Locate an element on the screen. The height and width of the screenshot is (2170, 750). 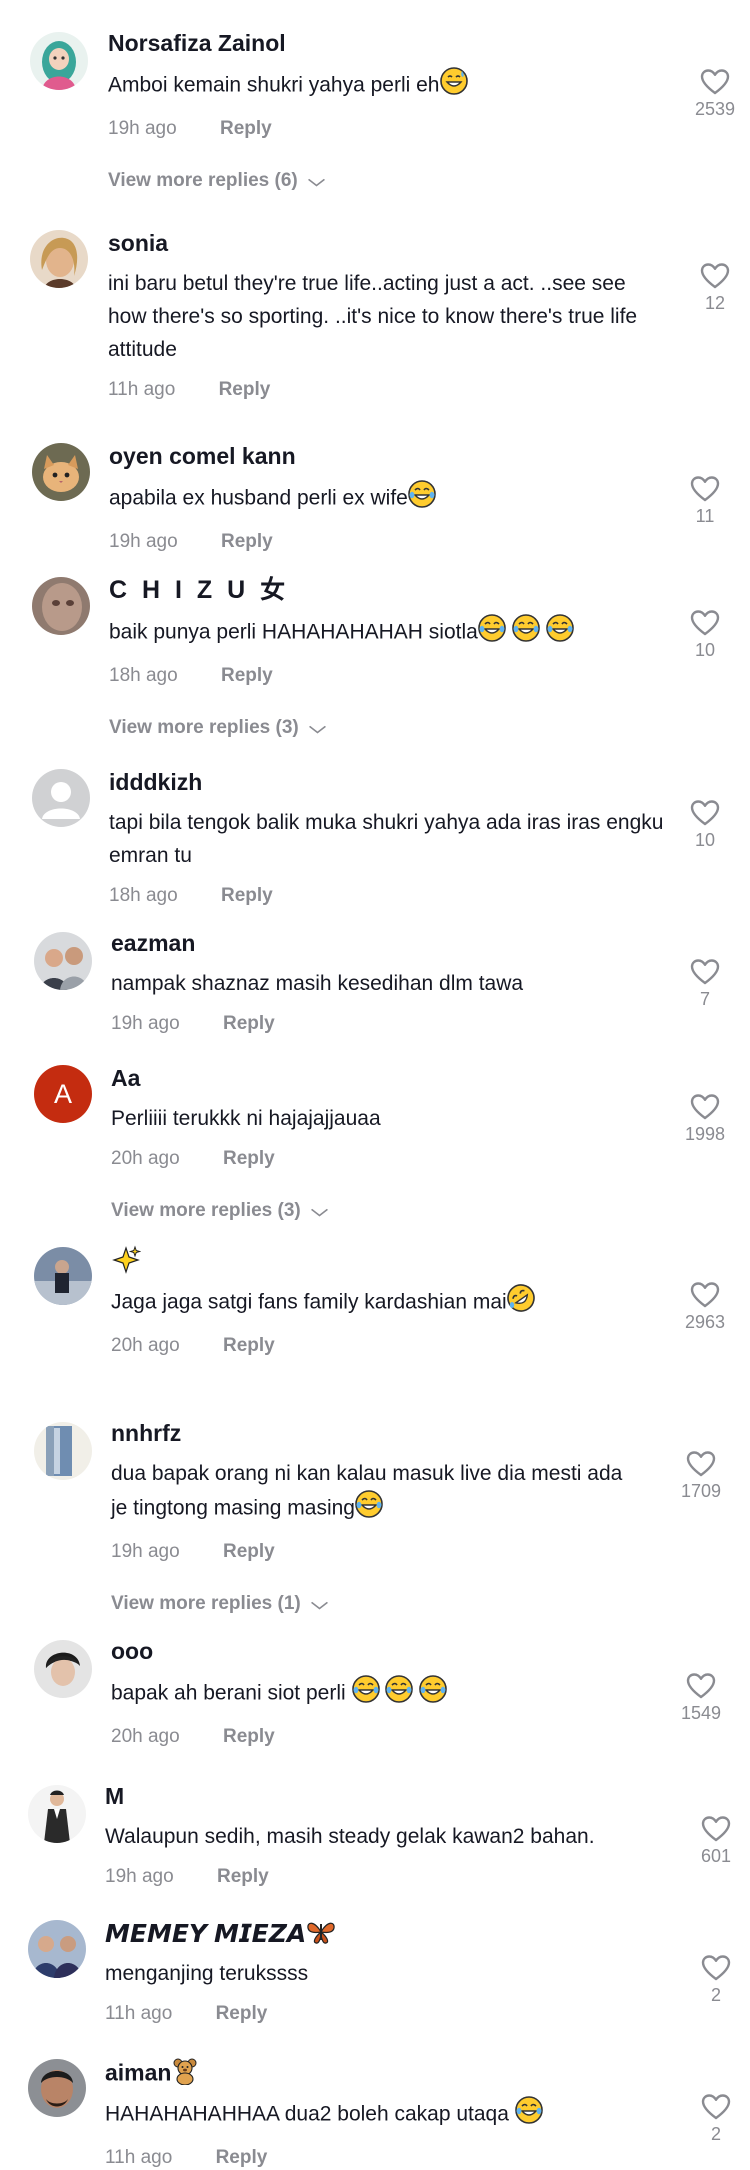
username: ooo is located at coordinates (391, 1651).